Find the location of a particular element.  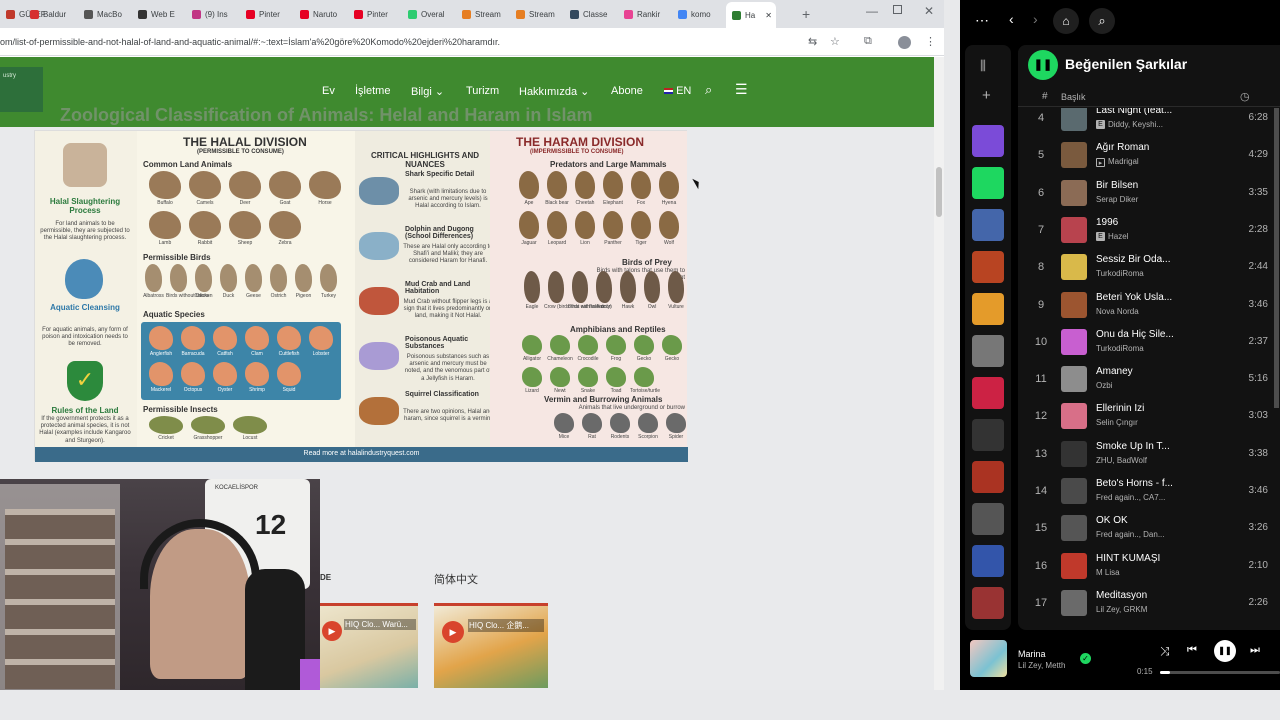

browser-tab: Baldur is located at coordinates (49, 14).